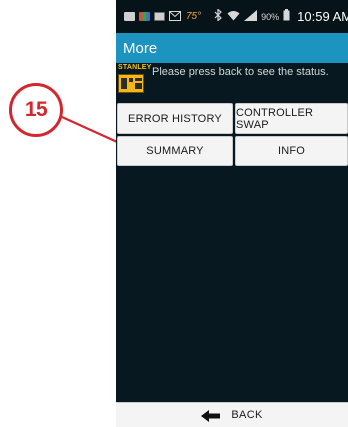 The image size is (348, 427). What do you see at coordinates (218, 16) in the screenshot?
I see `bluetooth-icon` at bounding box center [218, 16].